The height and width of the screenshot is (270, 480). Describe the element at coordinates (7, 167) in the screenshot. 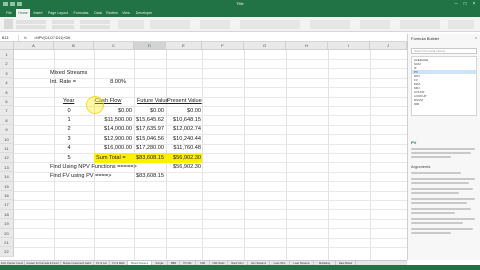

I see `row-header: 13` at that location.